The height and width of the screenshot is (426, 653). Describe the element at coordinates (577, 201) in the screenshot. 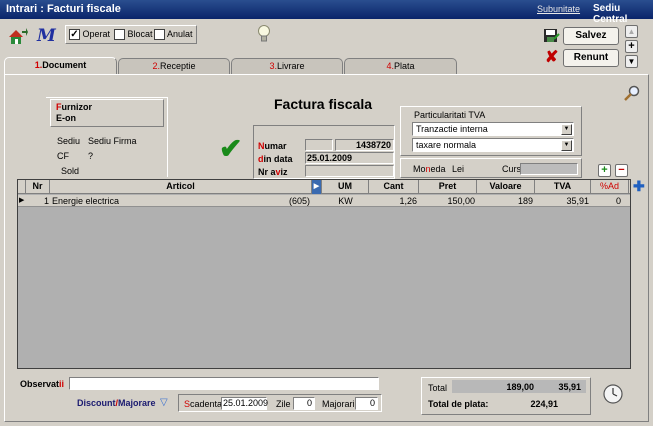

I see `cell-tva: 35,91` at that location.